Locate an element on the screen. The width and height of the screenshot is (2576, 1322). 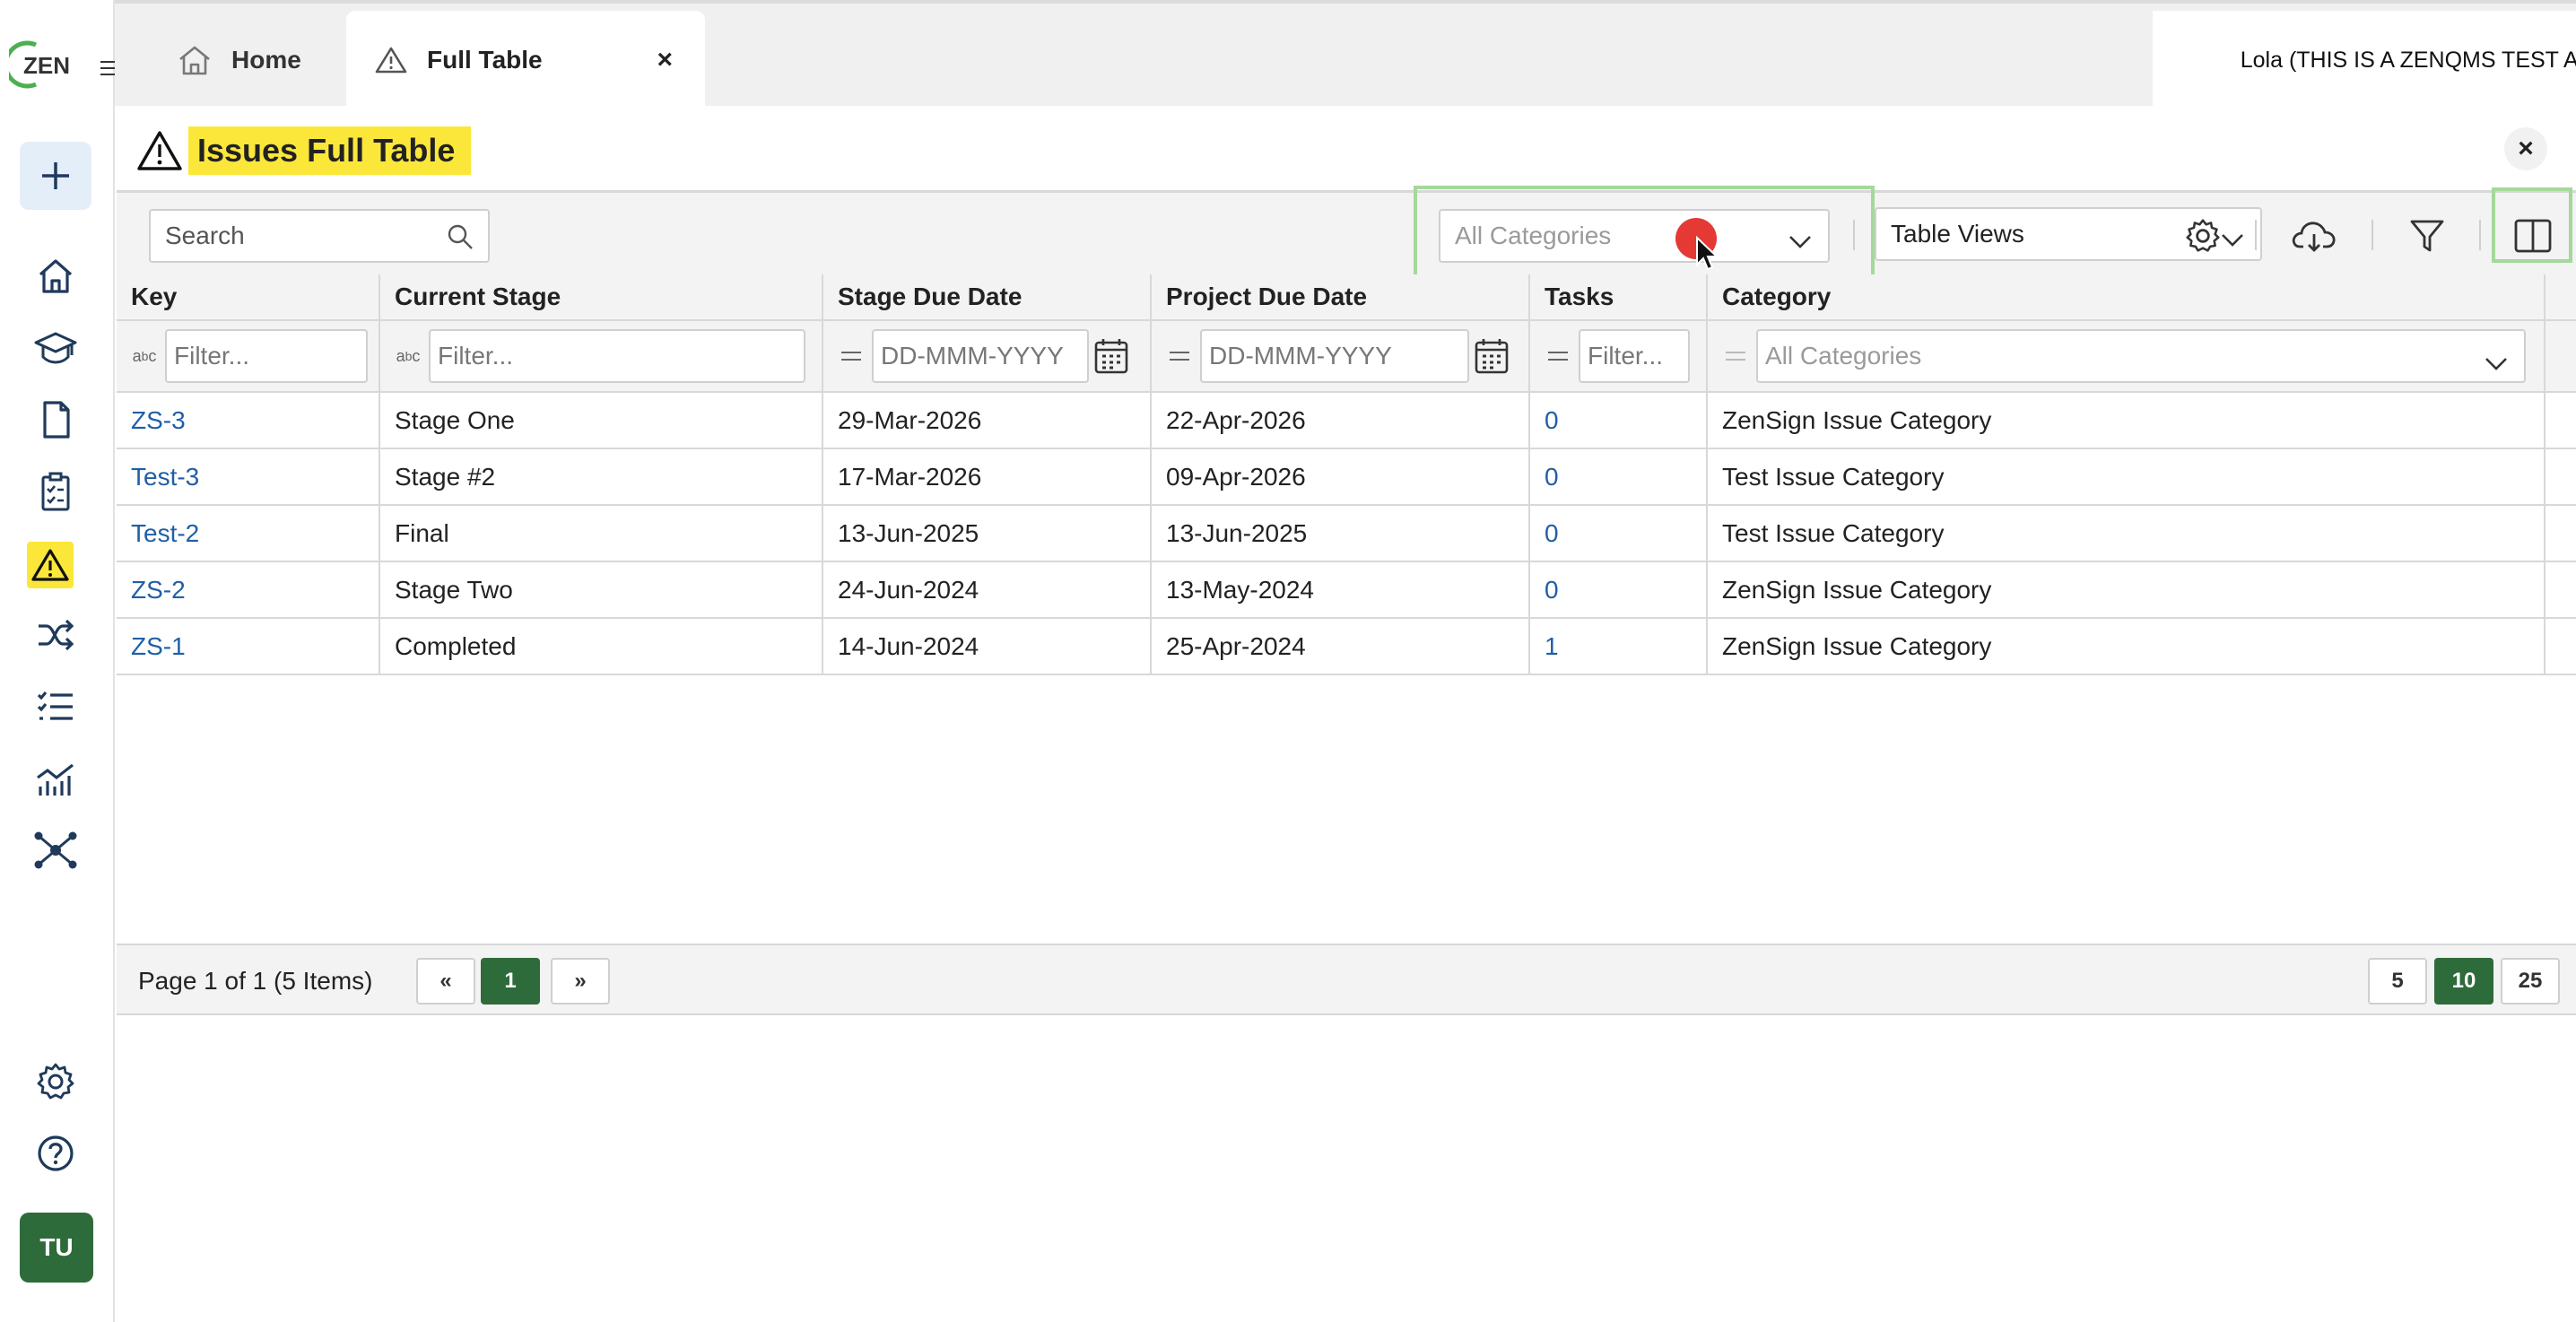
row-key-link: ZS-3 is located at coordinates (248, 420).